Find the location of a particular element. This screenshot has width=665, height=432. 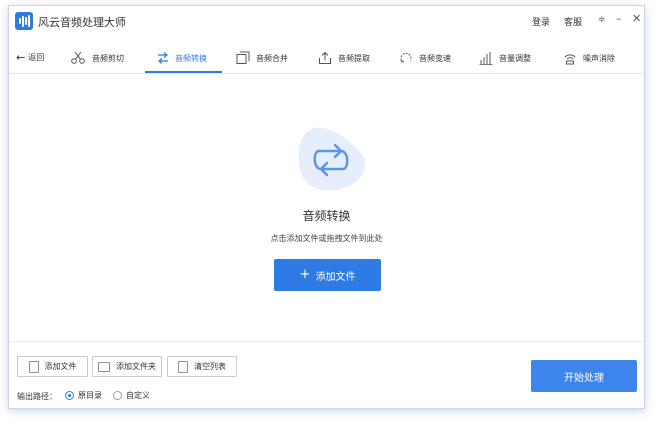

tab-label: 音频剪切 is located at coordinates (108, 58).